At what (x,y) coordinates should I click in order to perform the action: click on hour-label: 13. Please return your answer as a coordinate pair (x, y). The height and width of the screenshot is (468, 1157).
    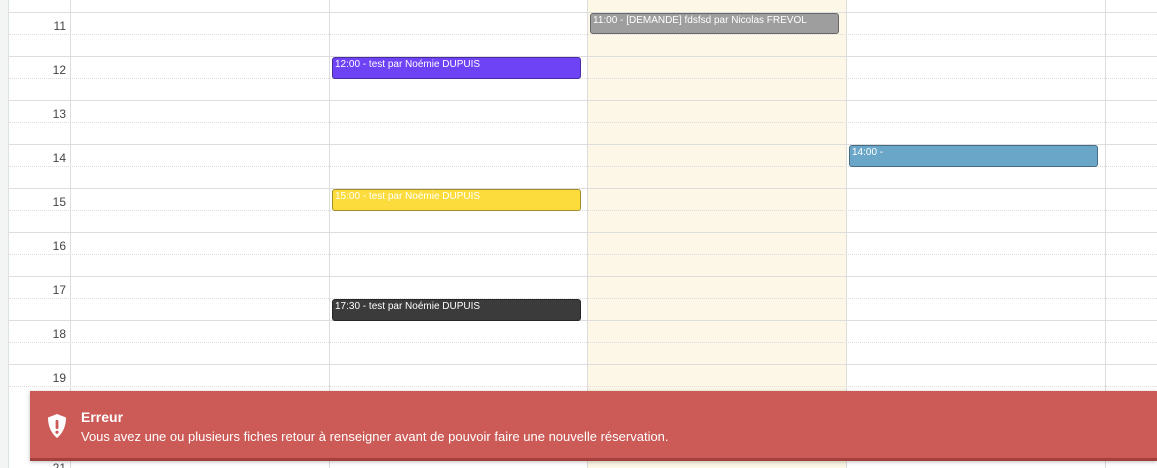
    Looking at the image, I should click on (59, 114).